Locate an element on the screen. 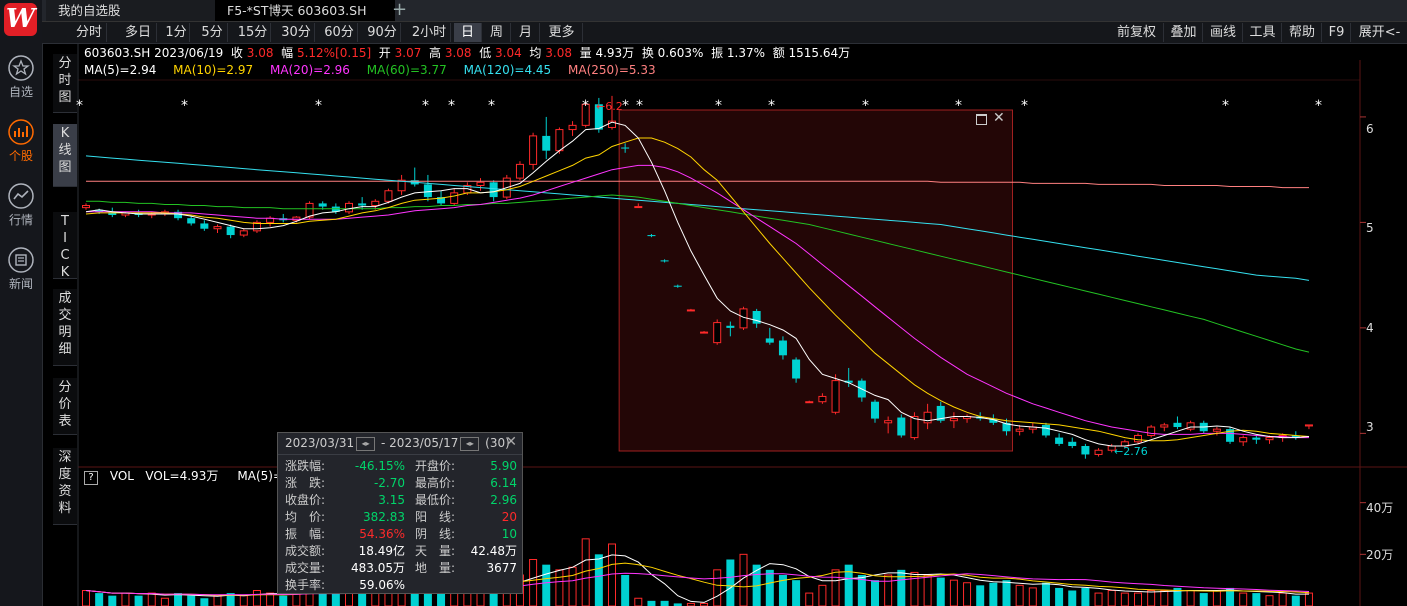  help-icon: ? is located at coordinates (91, 478).